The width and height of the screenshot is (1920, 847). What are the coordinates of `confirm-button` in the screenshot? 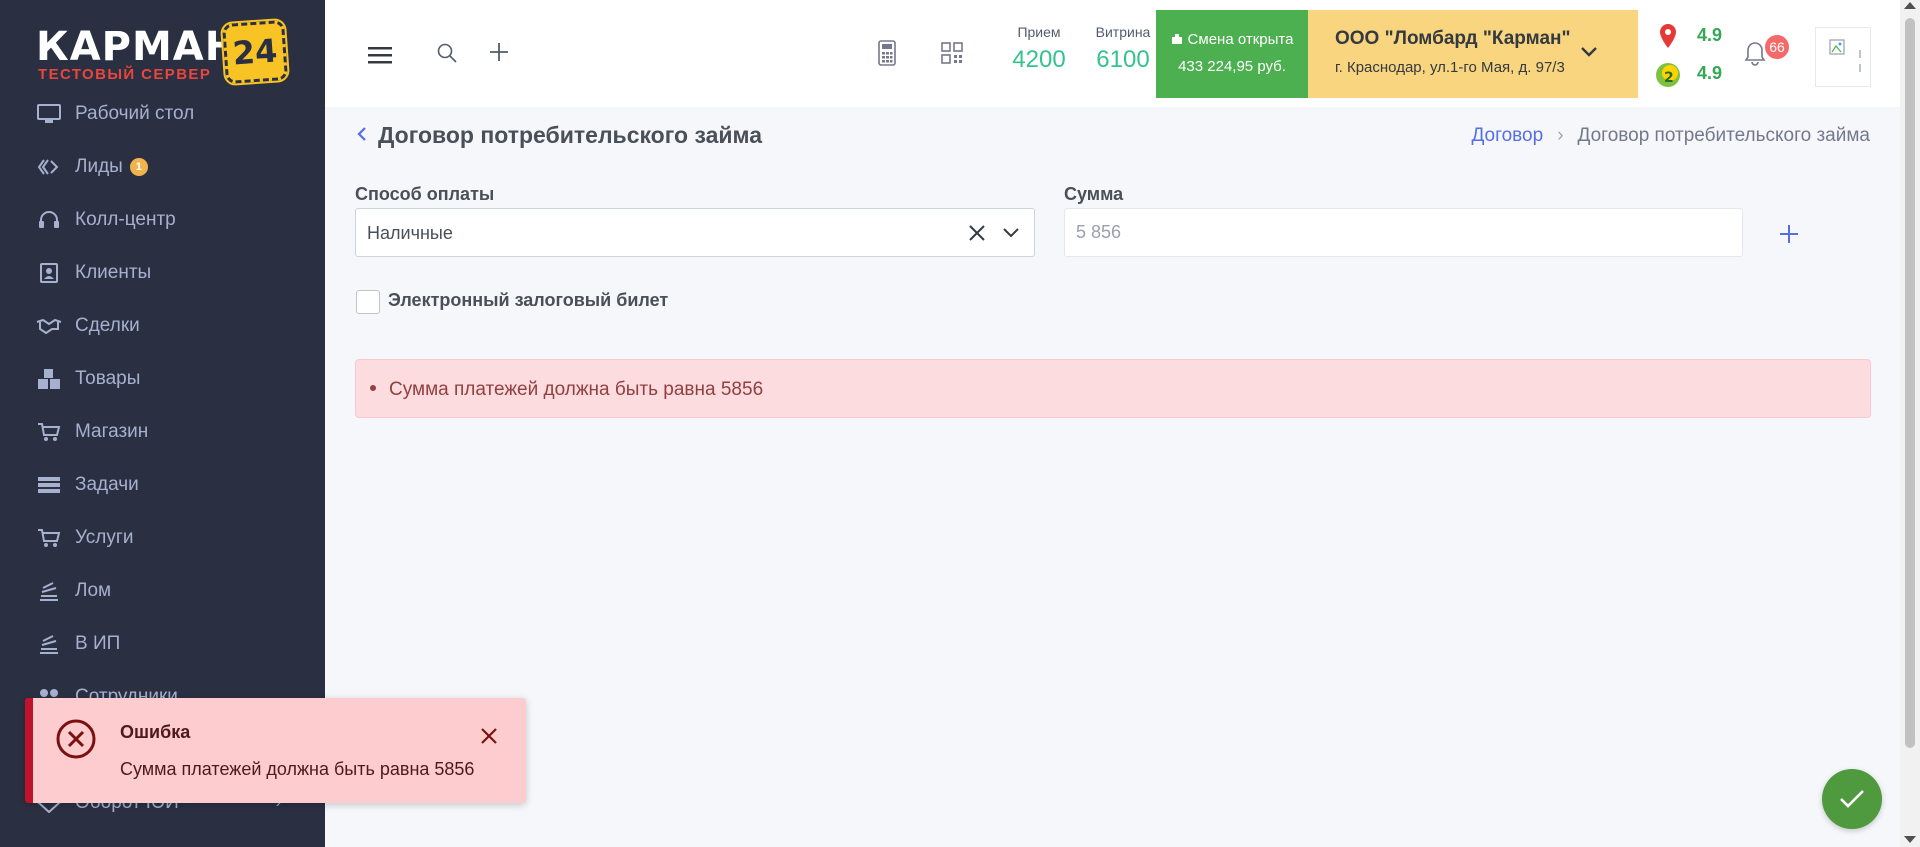 It's located at (1852, 799).